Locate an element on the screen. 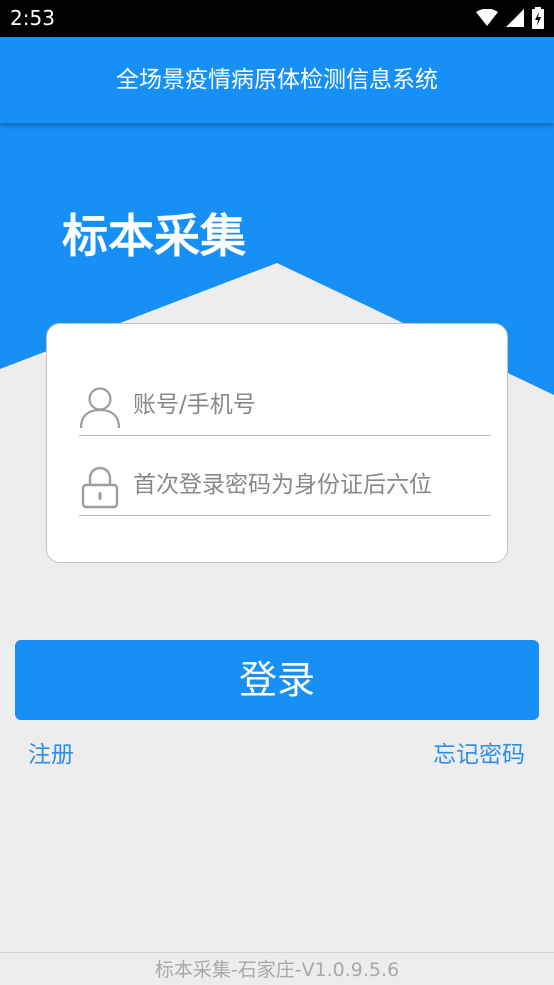  account-input is located at coordinates (312, 405).